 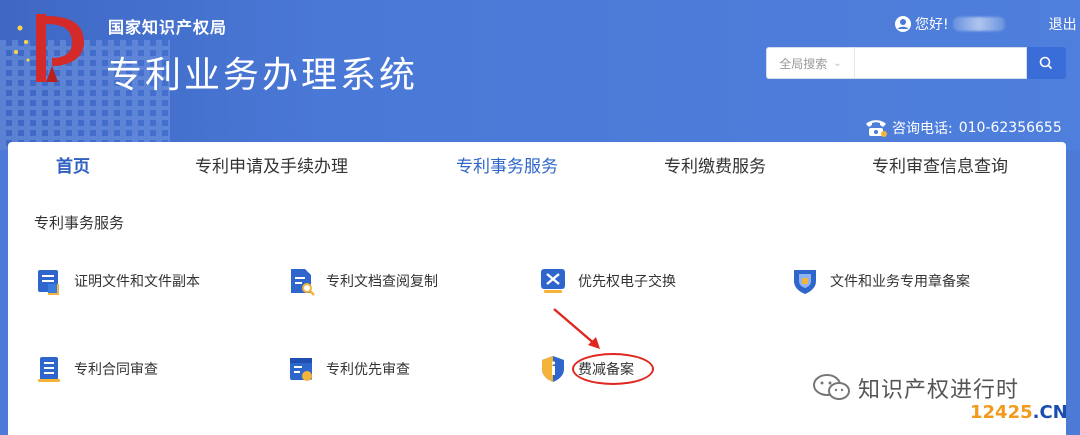 I want to click on service-certificate-documents: 证明文件和文件副本, so click(x=117, y=281).